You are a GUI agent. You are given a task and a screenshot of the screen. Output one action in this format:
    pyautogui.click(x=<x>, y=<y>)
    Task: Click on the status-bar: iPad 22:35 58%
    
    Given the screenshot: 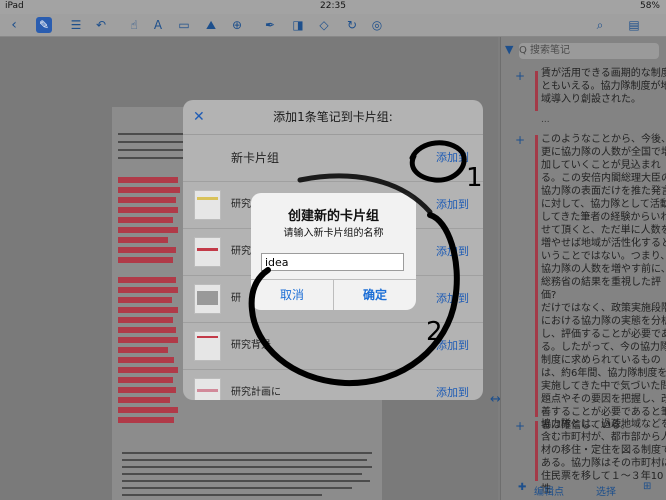 What is the action you would take?
    pyautogui.click(x=333, y=7)
    